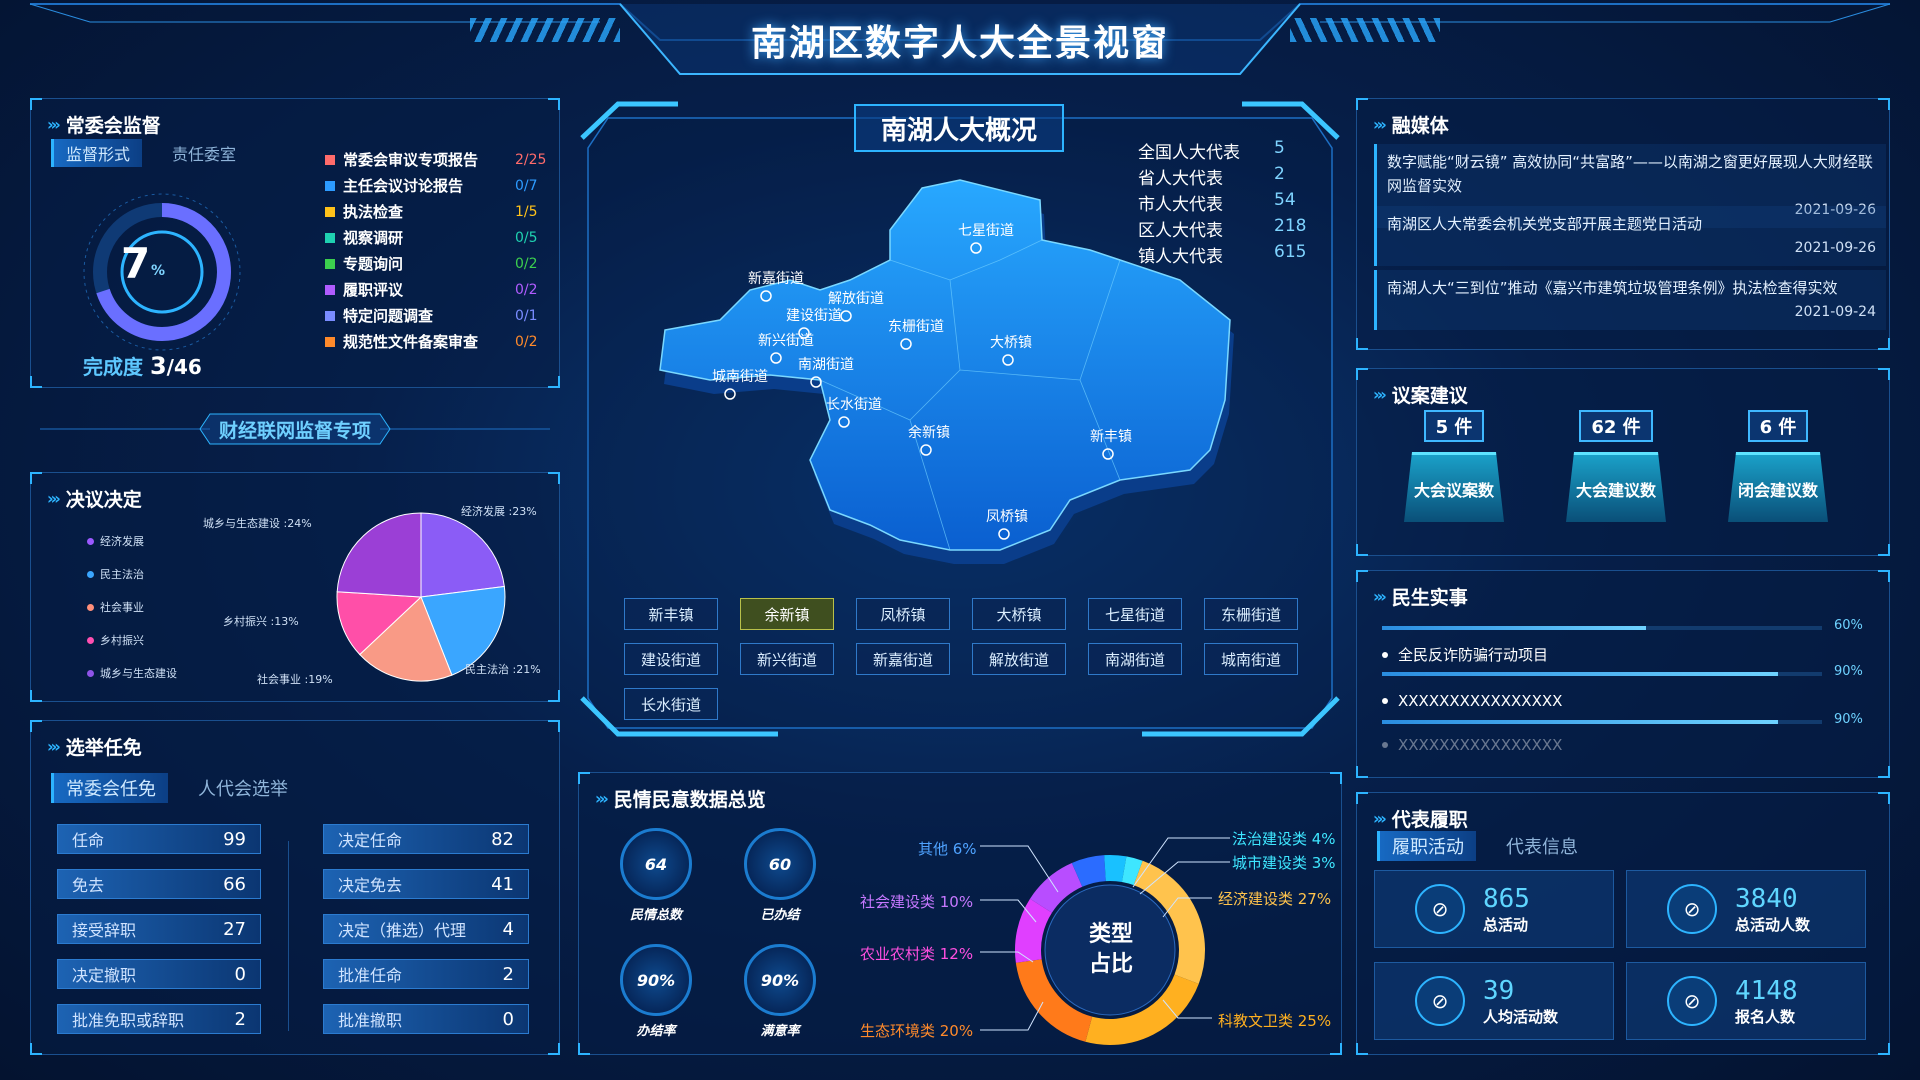 The width and height of the screenshot is (1920, 1080). What do you see at coordinates (1542, 846) in the screenshot?
I see `tab-rep-info: 代表信息` at bounding box center [1542, 846].